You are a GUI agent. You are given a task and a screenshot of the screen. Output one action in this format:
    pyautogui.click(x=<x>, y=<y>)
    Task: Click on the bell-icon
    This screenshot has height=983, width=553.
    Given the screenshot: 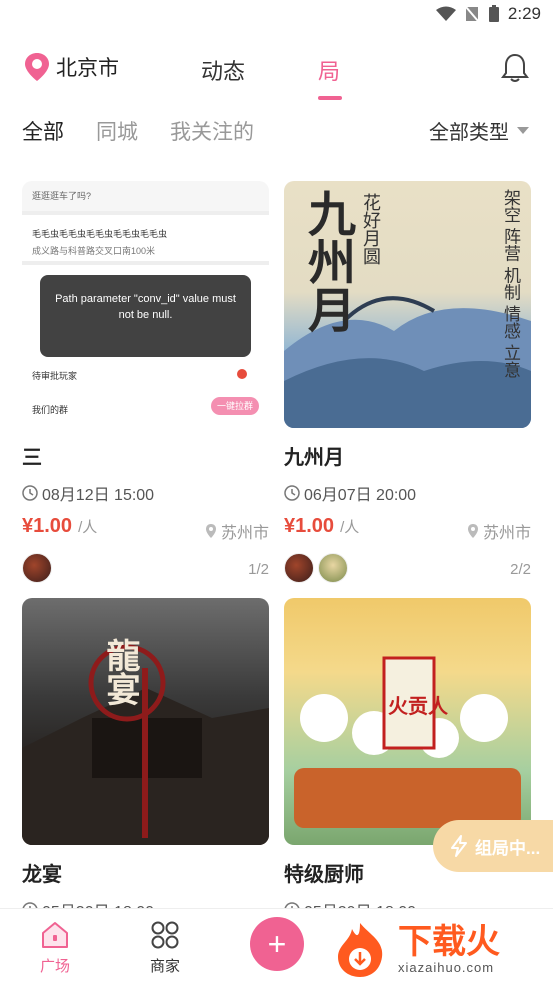 What is the action you would take?
    pyautogui.click(x=515, y=68)
    